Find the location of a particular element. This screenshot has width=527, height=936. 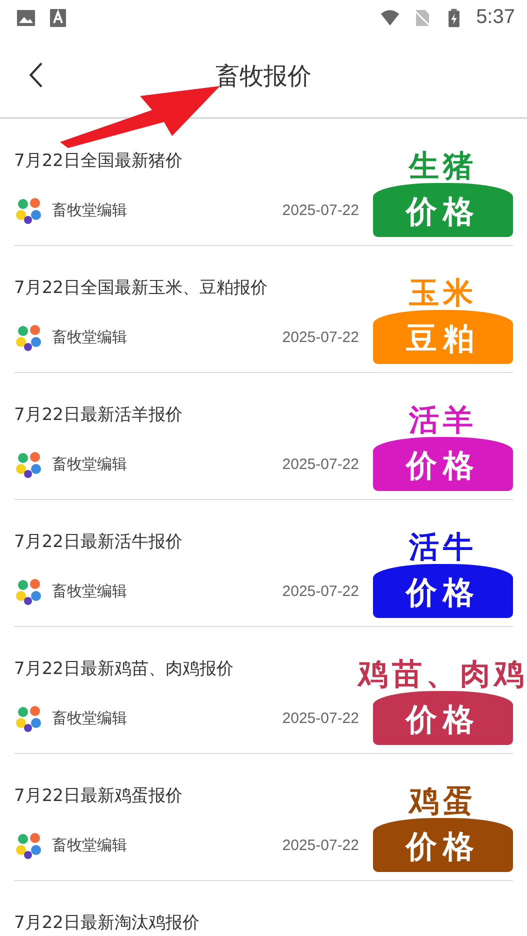

thumbnail-heading: 生猪 is located at coordinates (443, 167).